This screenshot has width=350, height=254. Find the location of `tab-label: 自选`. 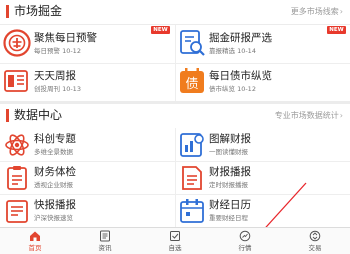

tab-label: 自选 is located at coordinates (175, 248).